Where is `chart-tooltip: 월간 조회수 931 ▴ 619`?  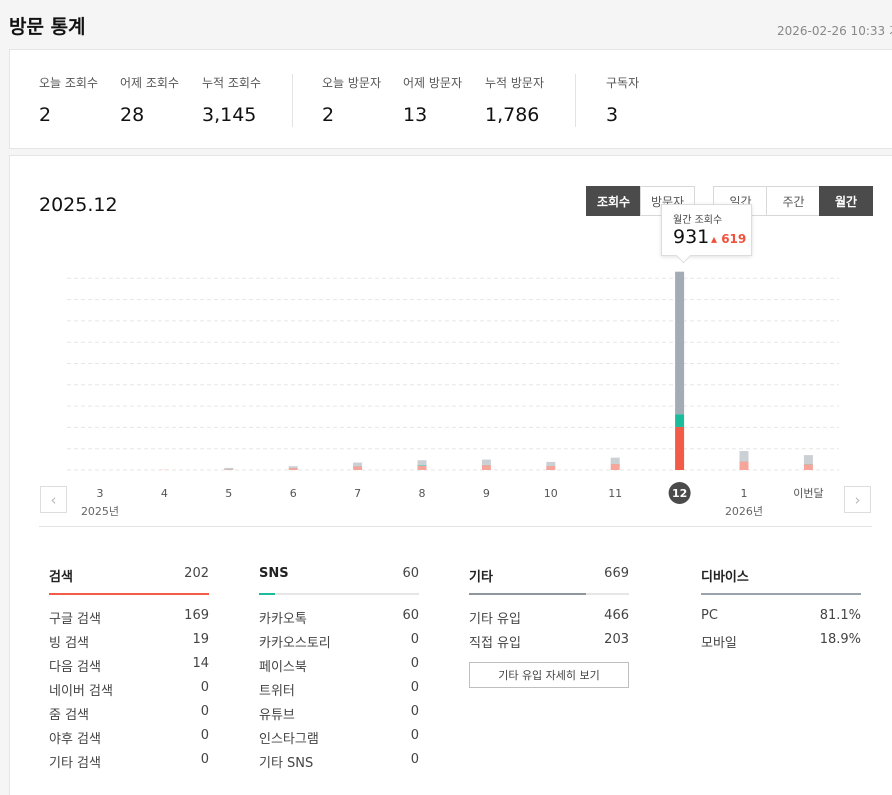 chart-tooltip: 월간 조회수 931 ▴ 619 is located at coordinates (706, 230).